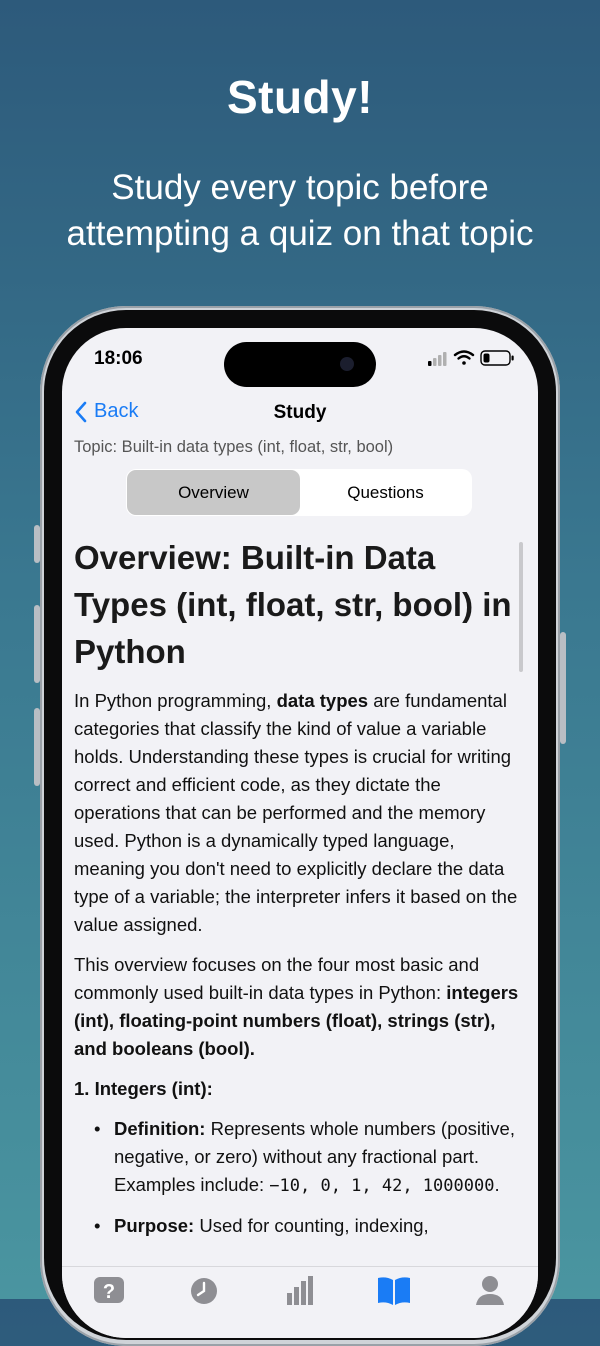  I want to click on profile-icon, so click(490, 1290).